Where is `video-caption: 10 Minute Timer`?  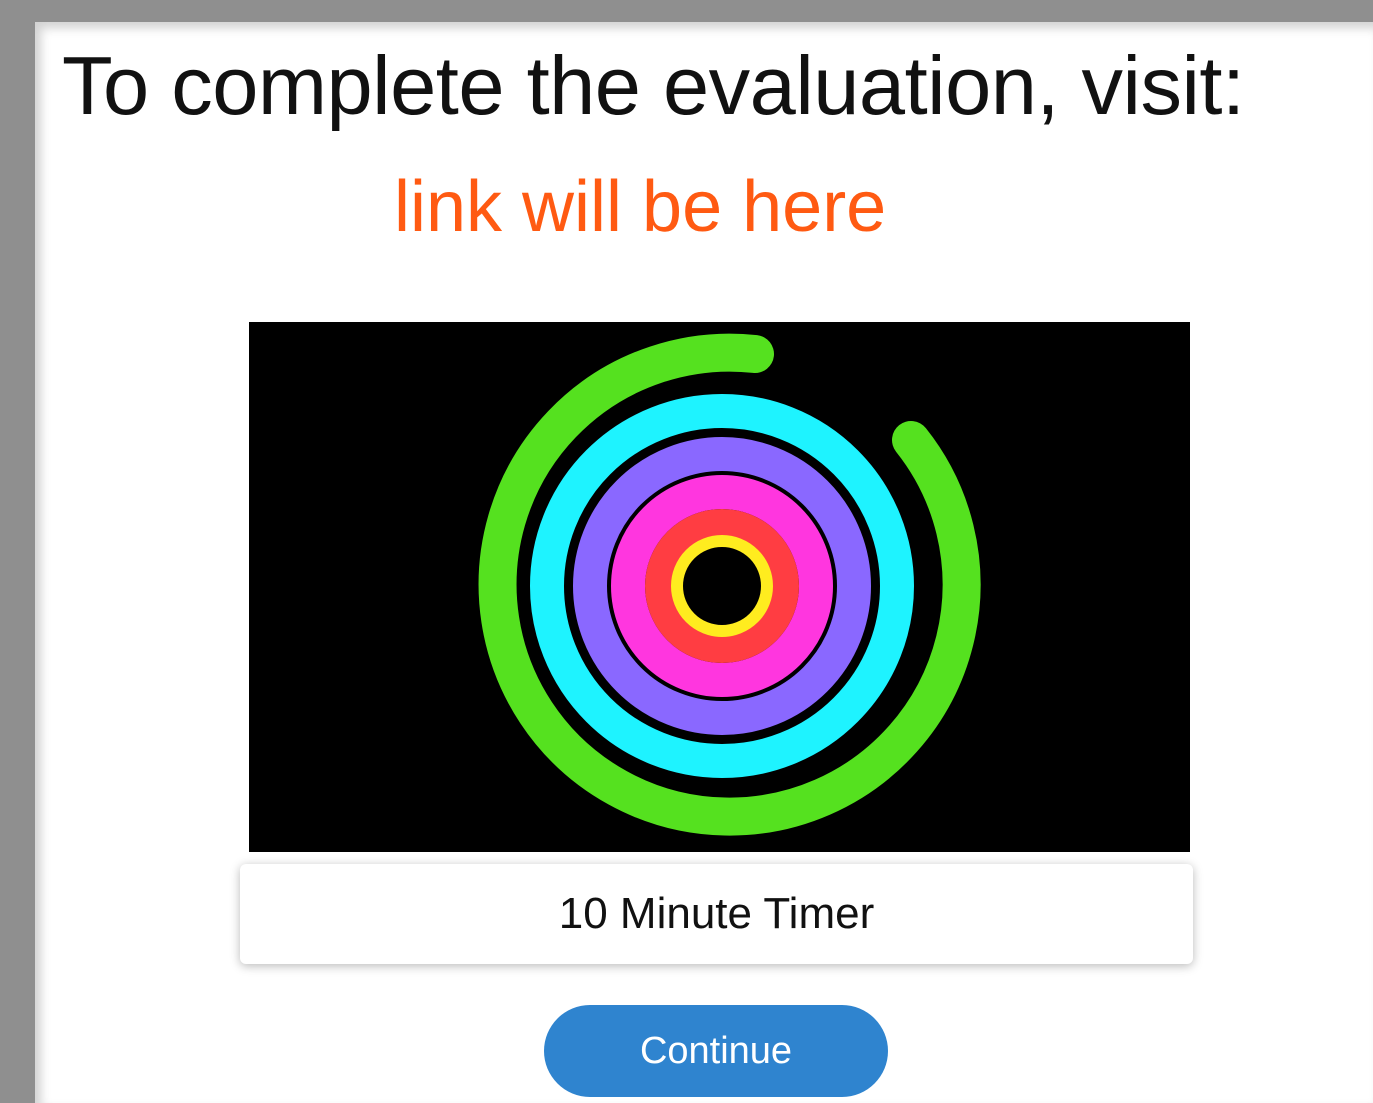
video-caption: 10 Minute Timer is located at coordinates (716, 913).